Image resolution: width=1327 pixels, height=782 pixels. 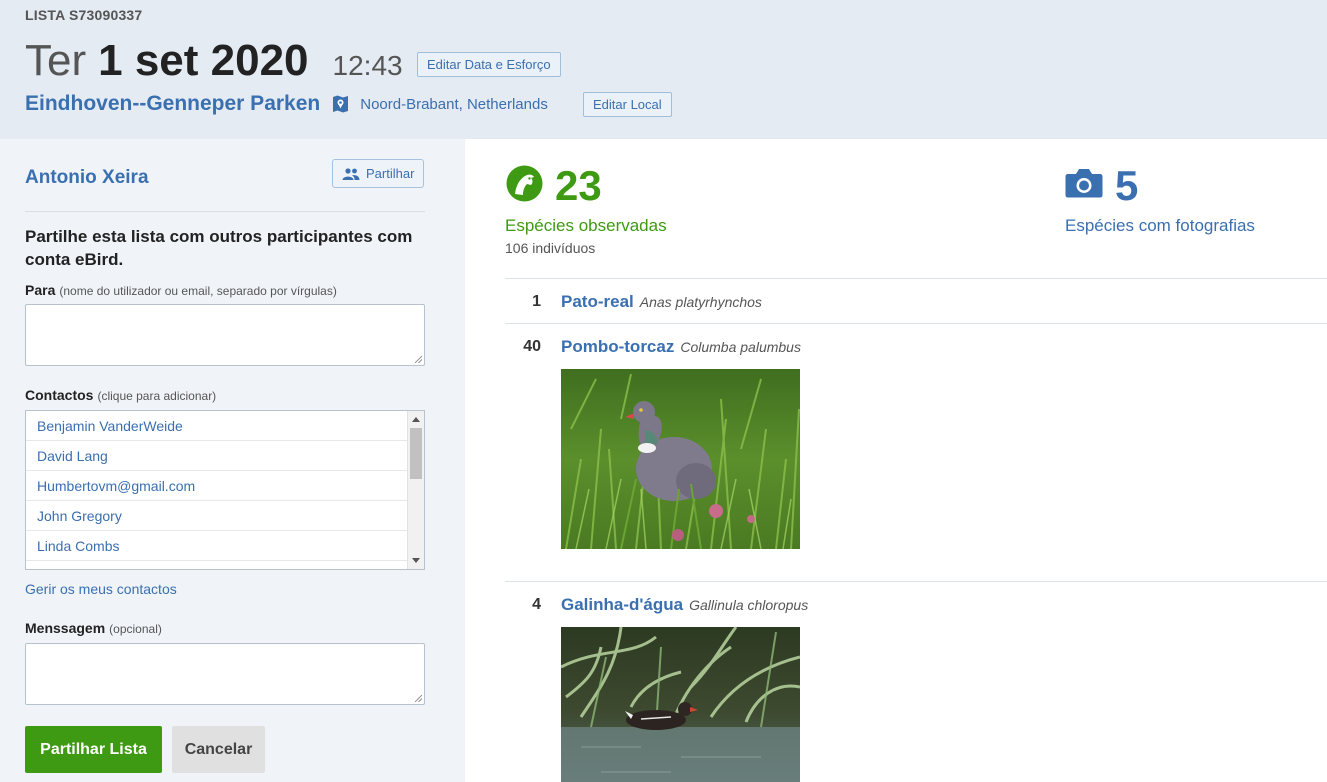 What do you see at coordinates (203, 60) in the screenshot?
I see `date: 1 set 2020` at bounding box center [203, 60].